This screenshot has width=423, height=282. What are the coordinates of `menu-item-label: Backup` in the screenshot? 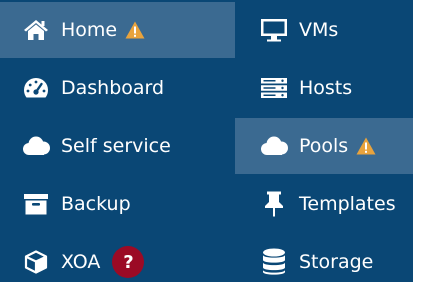 It's located at (96, 204).